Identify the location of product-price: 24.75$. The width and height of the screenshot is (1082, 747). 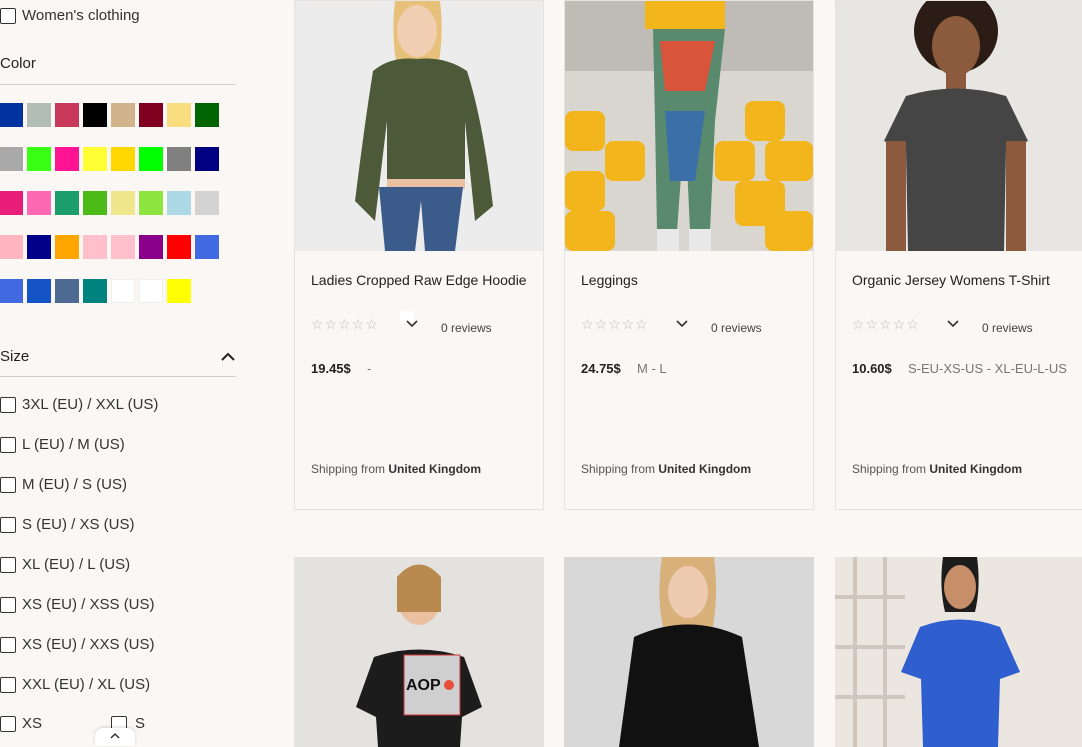
(601, 368).